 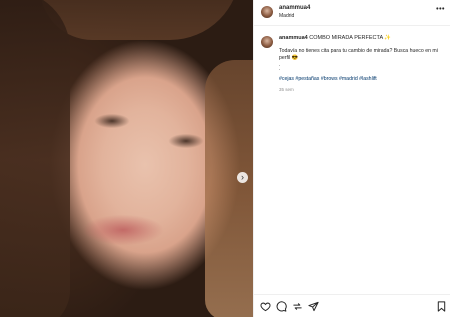 I want to click on caption-dots: .., so click(x=280, y=67).